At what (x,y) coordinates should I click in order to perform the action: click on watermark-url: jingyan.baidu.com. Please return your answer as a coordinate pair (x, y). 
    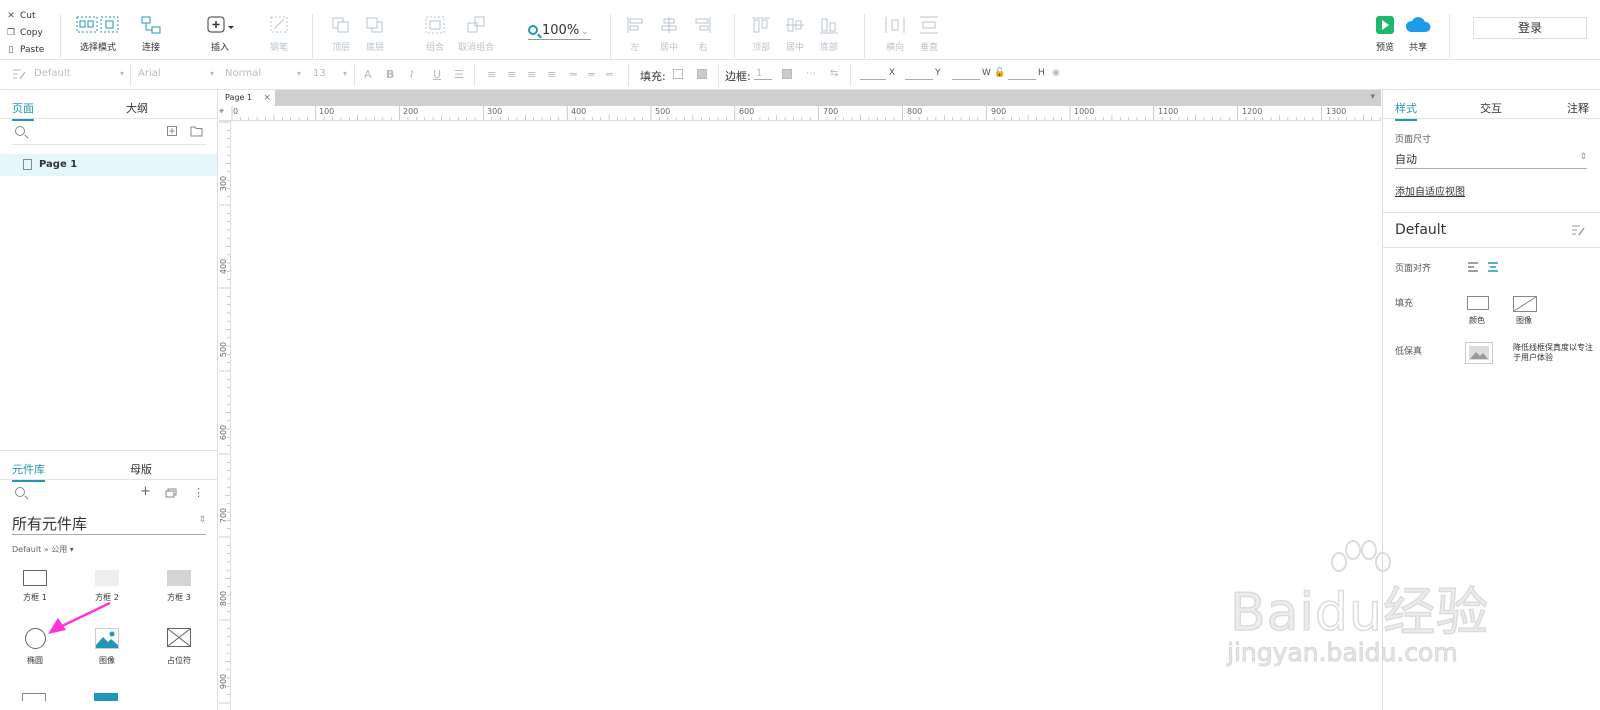
    Looking at the image, I should click on (1343, 653).